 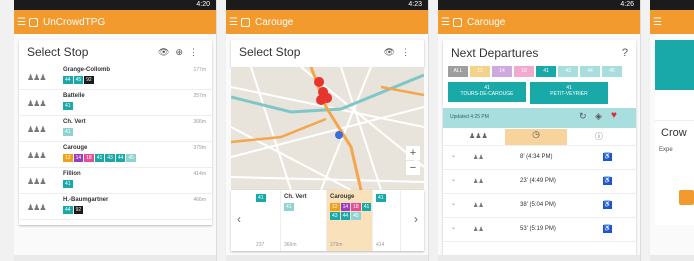 I want to click on line-badge: 45, so click(x=131, y=158).